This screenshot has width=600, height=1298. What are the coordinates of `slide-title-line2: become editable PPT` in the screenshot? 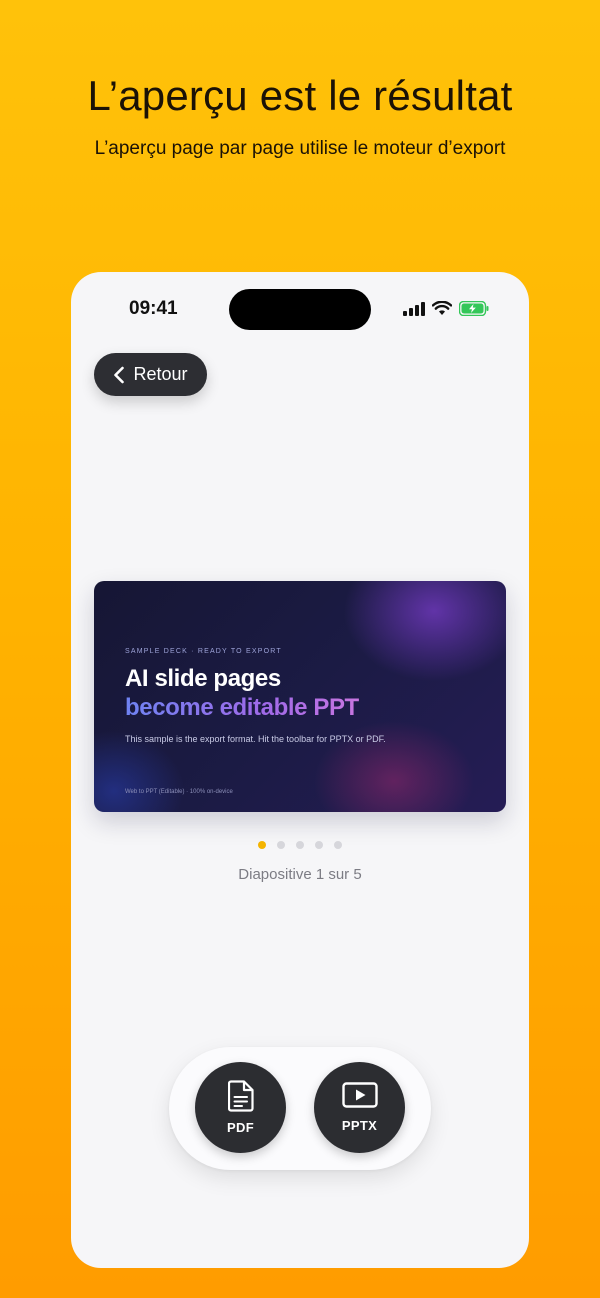 It's located at (242, 707).